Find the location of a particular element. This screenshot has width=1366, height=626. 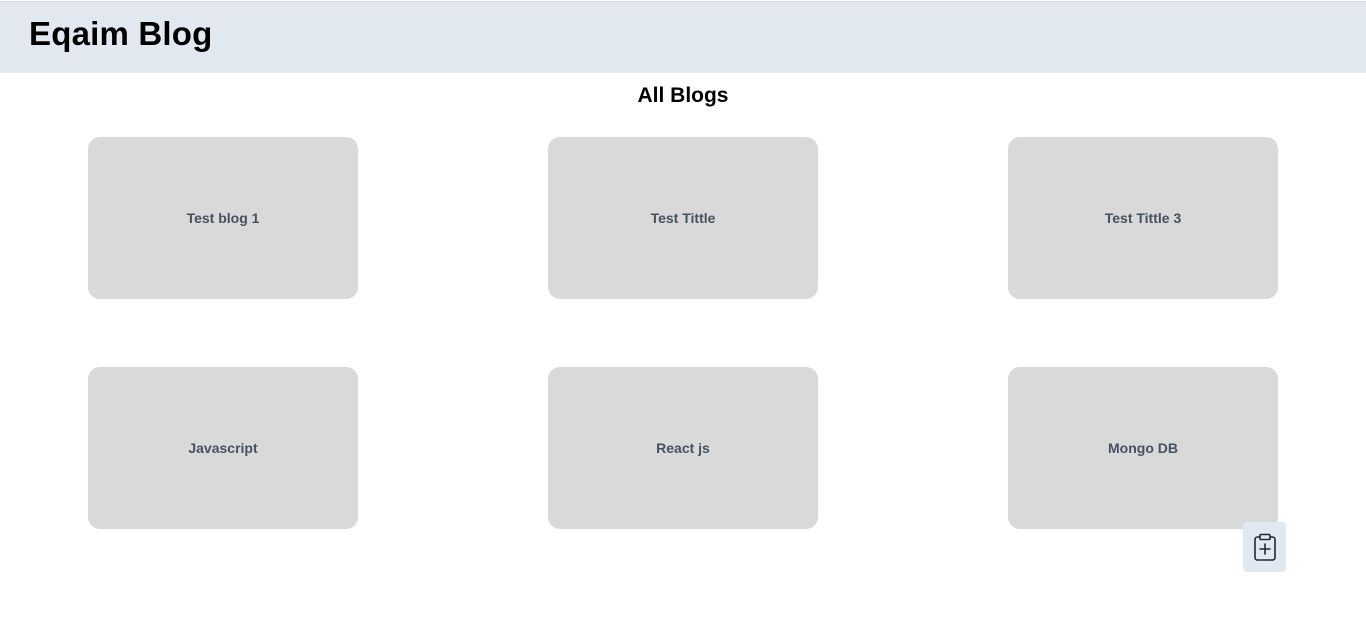

blog-card-title: Test Tittle 3 is located at coordinates (1143, 218).